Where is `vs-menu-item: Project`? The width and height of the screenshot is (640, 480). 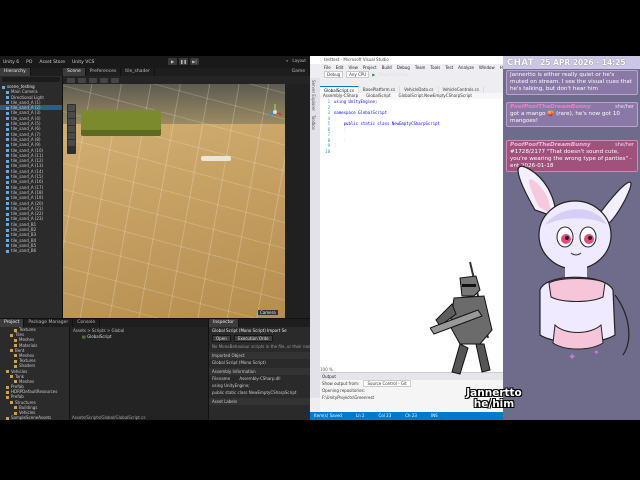
vs-menu-item: Project is located at coordinates (370, 67).